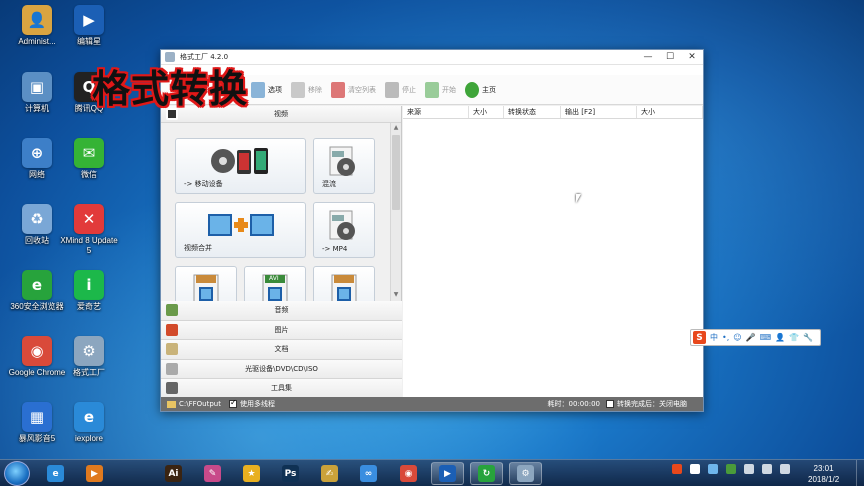  What do you see at coordinates (808, 337) in the screenshot?
I see `ime-item: 🔧` at bounding box center [808, 337].